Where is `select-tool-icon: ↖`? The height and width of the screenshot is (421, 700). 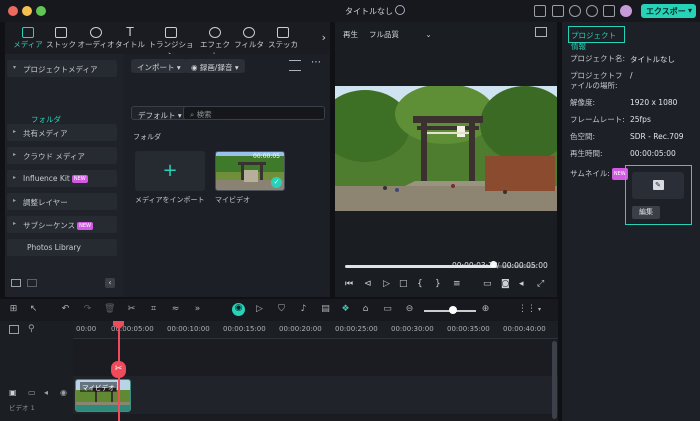
select-tool-icon: ↖ is located at coordinates (33, 309).